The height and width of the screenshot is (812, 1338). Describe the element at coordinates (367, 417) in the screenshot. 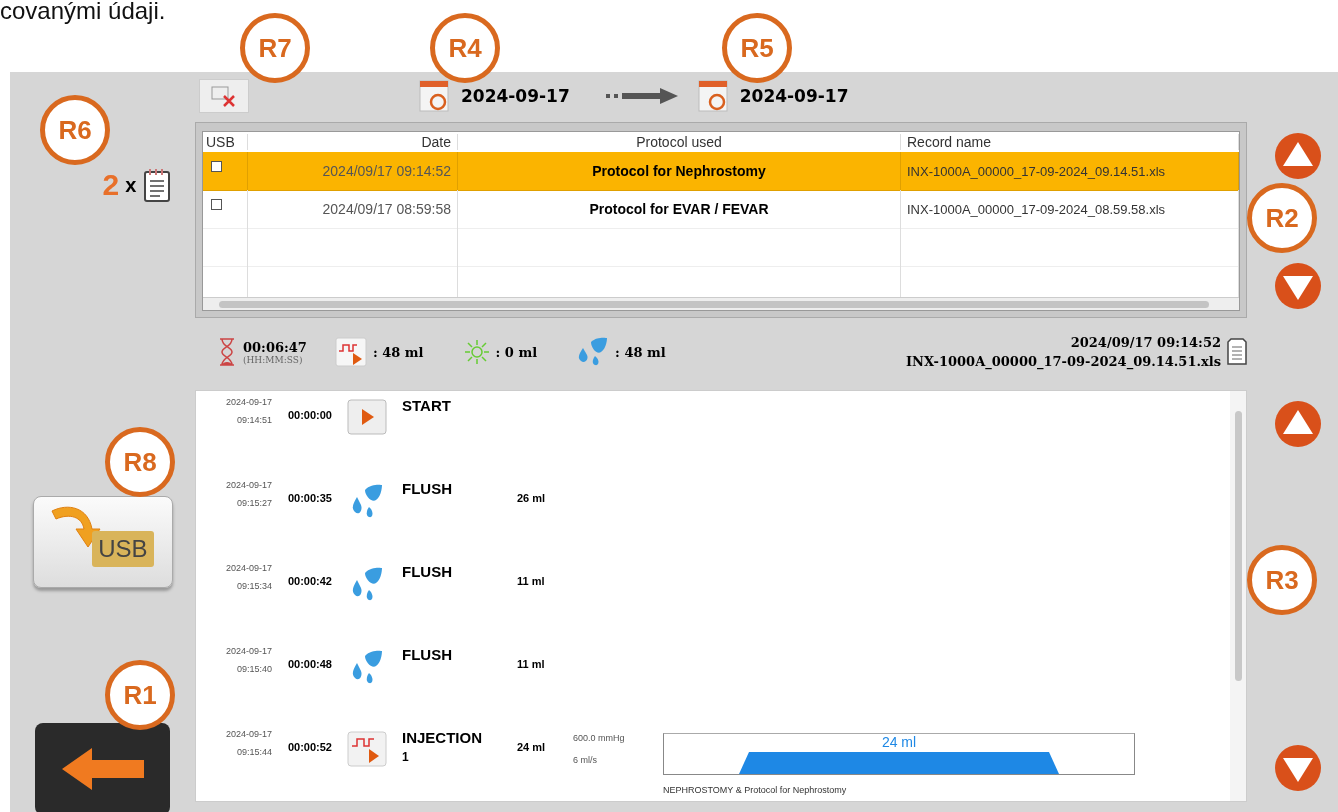

I see `play-icon` at that location.